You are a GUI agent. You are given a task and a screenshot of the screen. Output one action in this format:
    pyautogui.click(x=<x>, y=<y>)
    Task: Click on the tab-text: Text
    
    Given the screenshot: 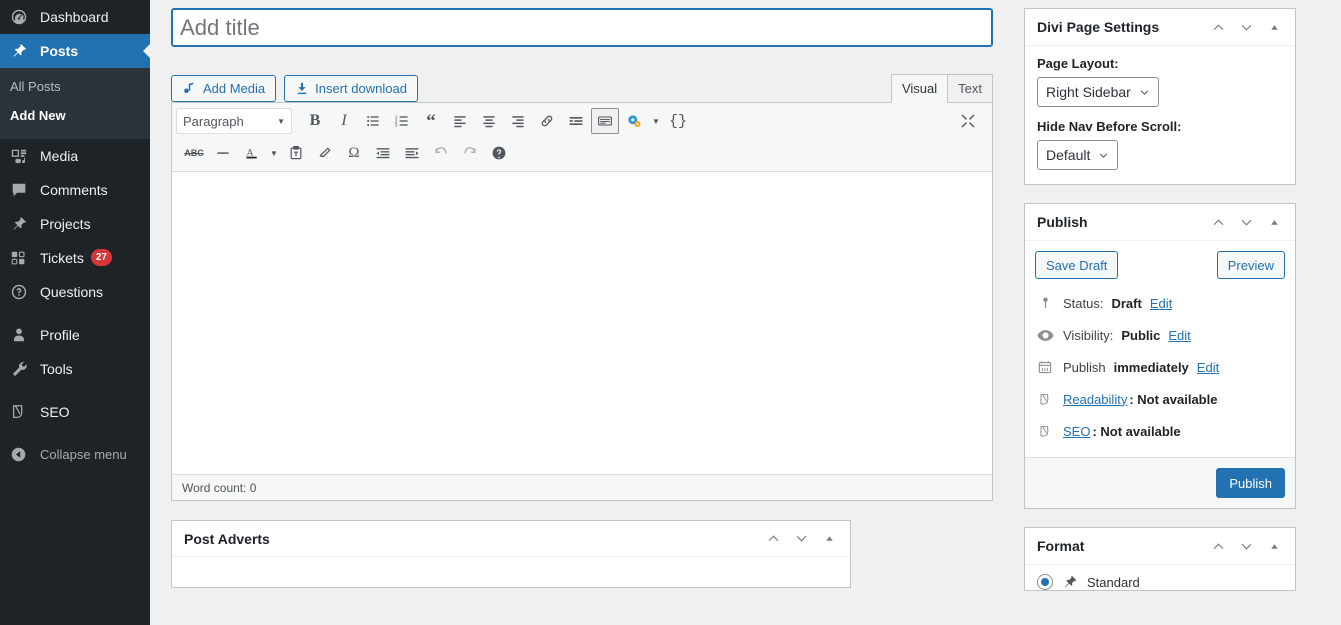 What is the action you would take?
    pyautogui.click(x=970, y=88)
    